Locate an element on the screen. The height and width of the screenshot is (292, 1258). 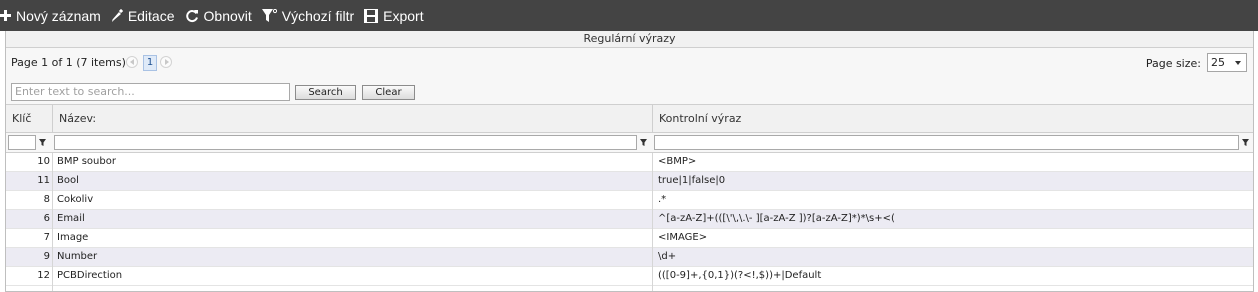
cell-name: Bool is located at coordinates (68, 180).